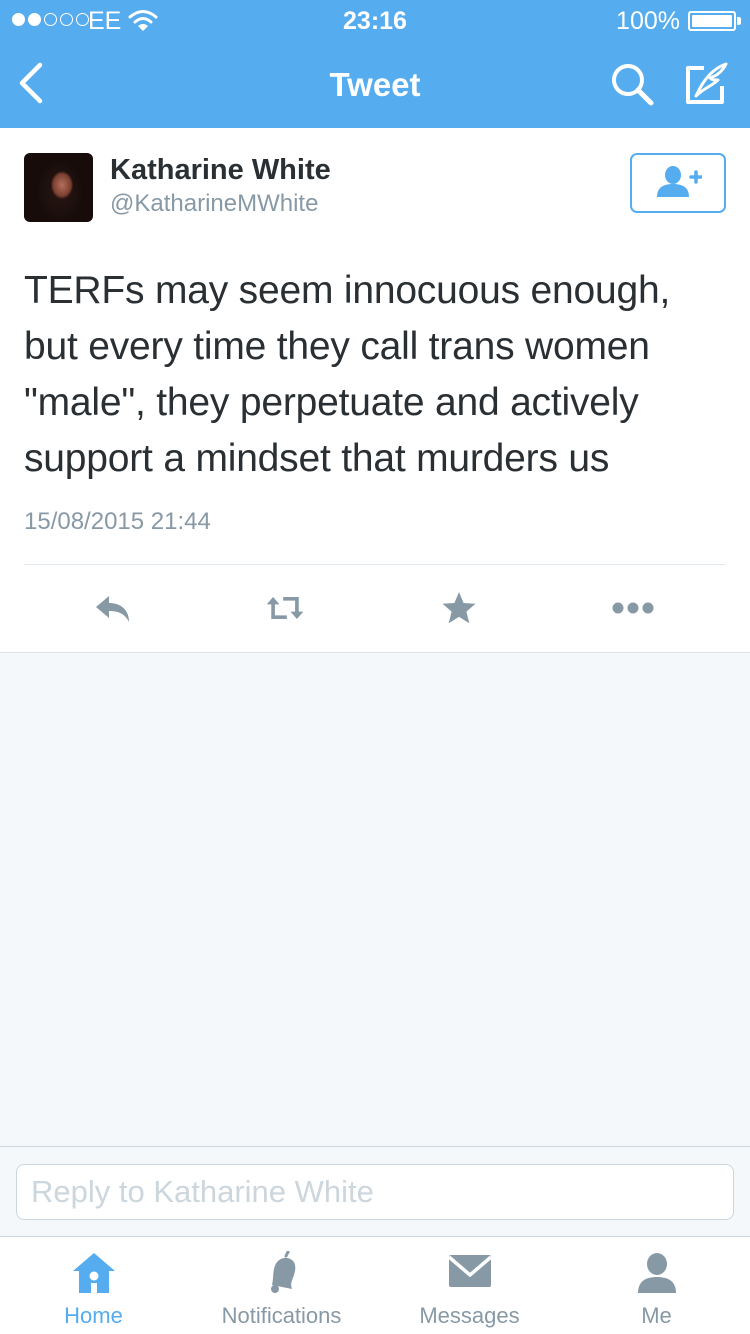  I want to click on tab-home: Home, so click(93, 1285).